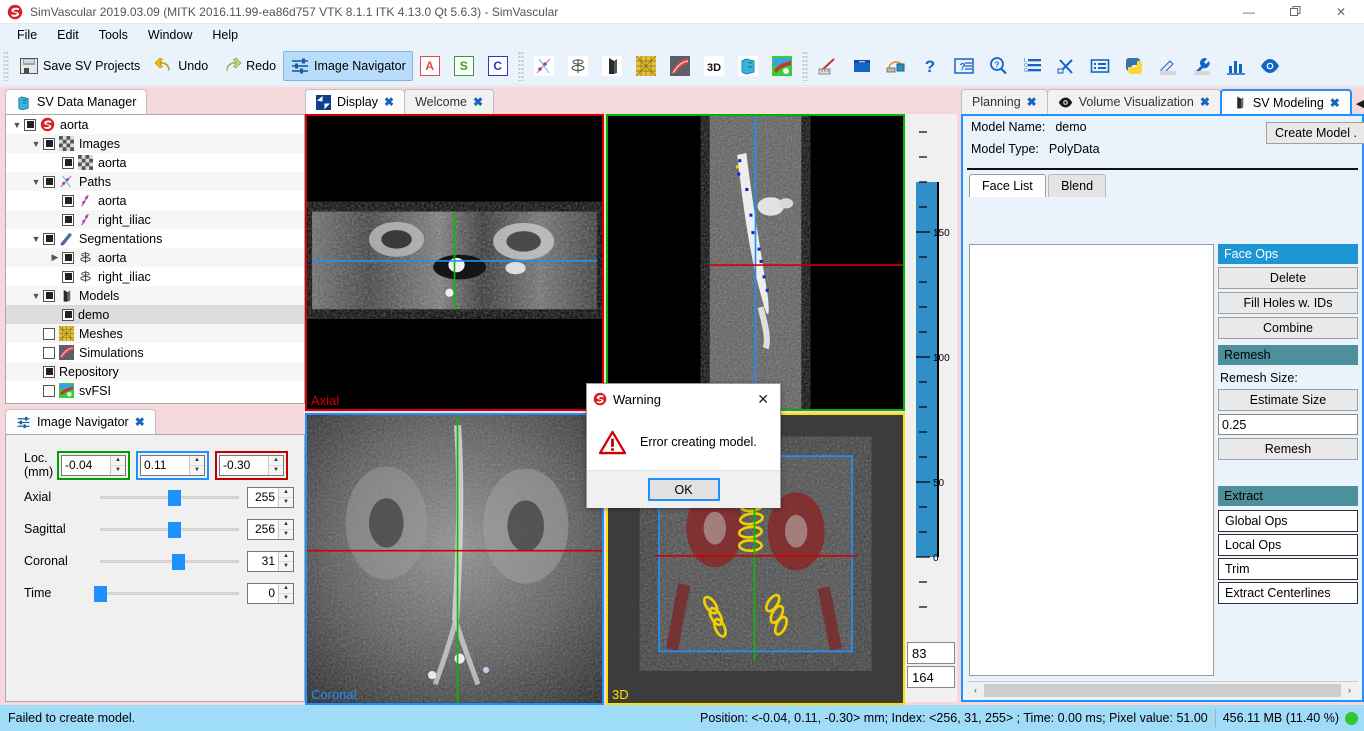 Image resolution: width=1364 pixels, height=731 pixels. Describe the element at coordinates (155, 124) in the screenshot. I see `tree-item-aorta: ▼ aorta` at that location.